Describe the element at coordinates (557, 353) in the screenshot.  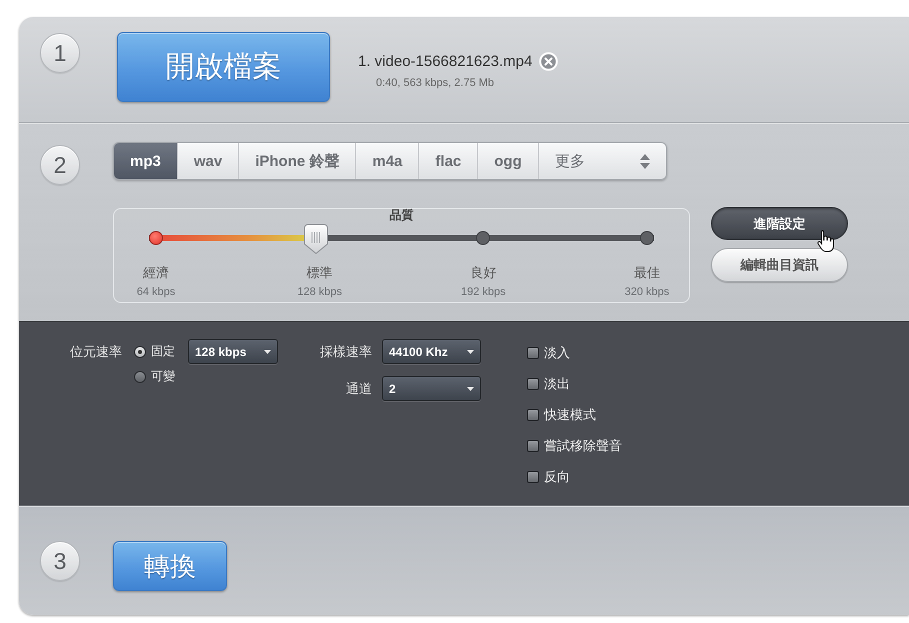
I see `checkbox-label: 淡入` at that location.